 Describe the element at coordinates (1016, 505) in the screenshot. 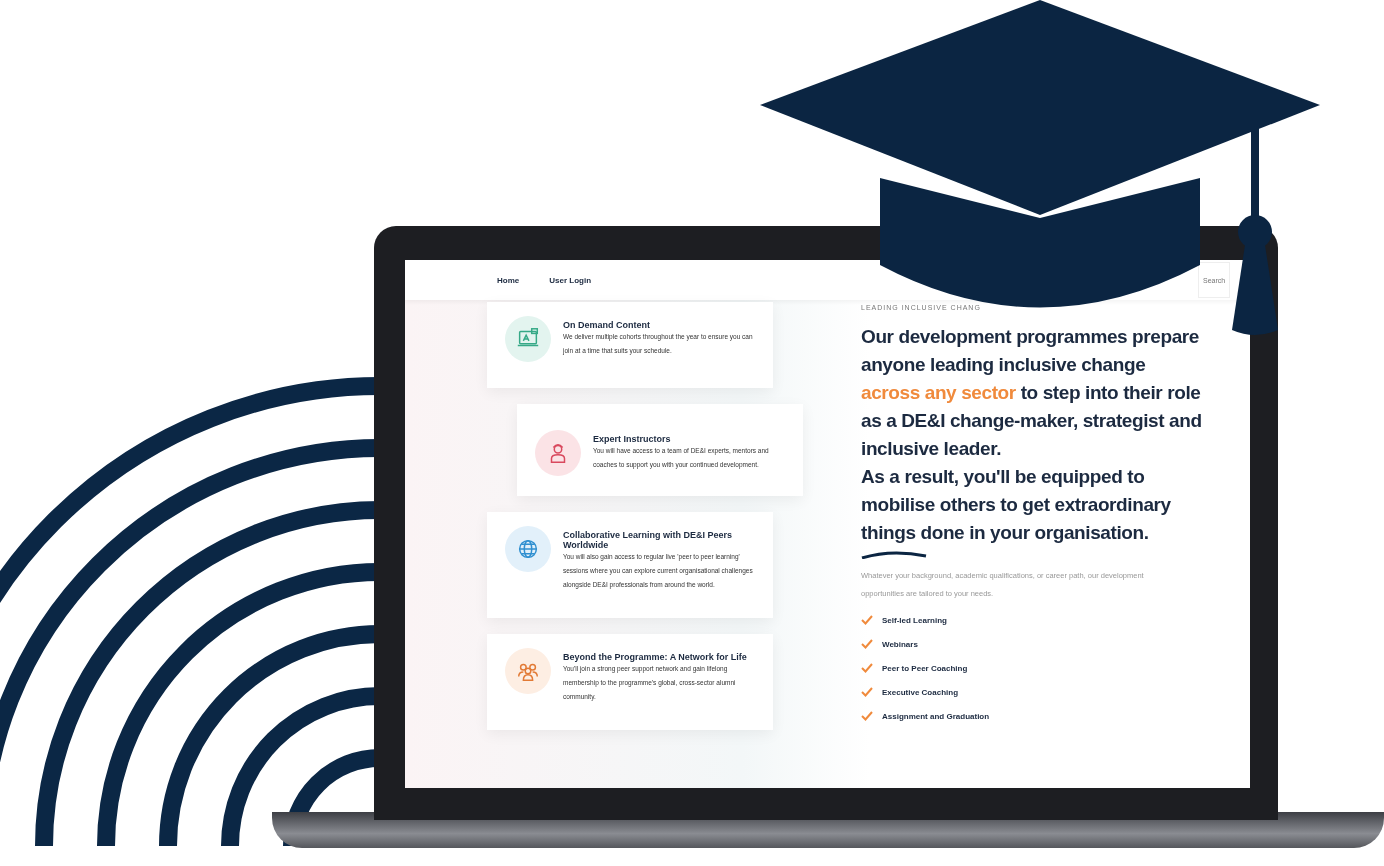

I see `headline-continued: As a result, you'll be equipped to mobilise others to get extraordinary things done in your organisation.` at that location.